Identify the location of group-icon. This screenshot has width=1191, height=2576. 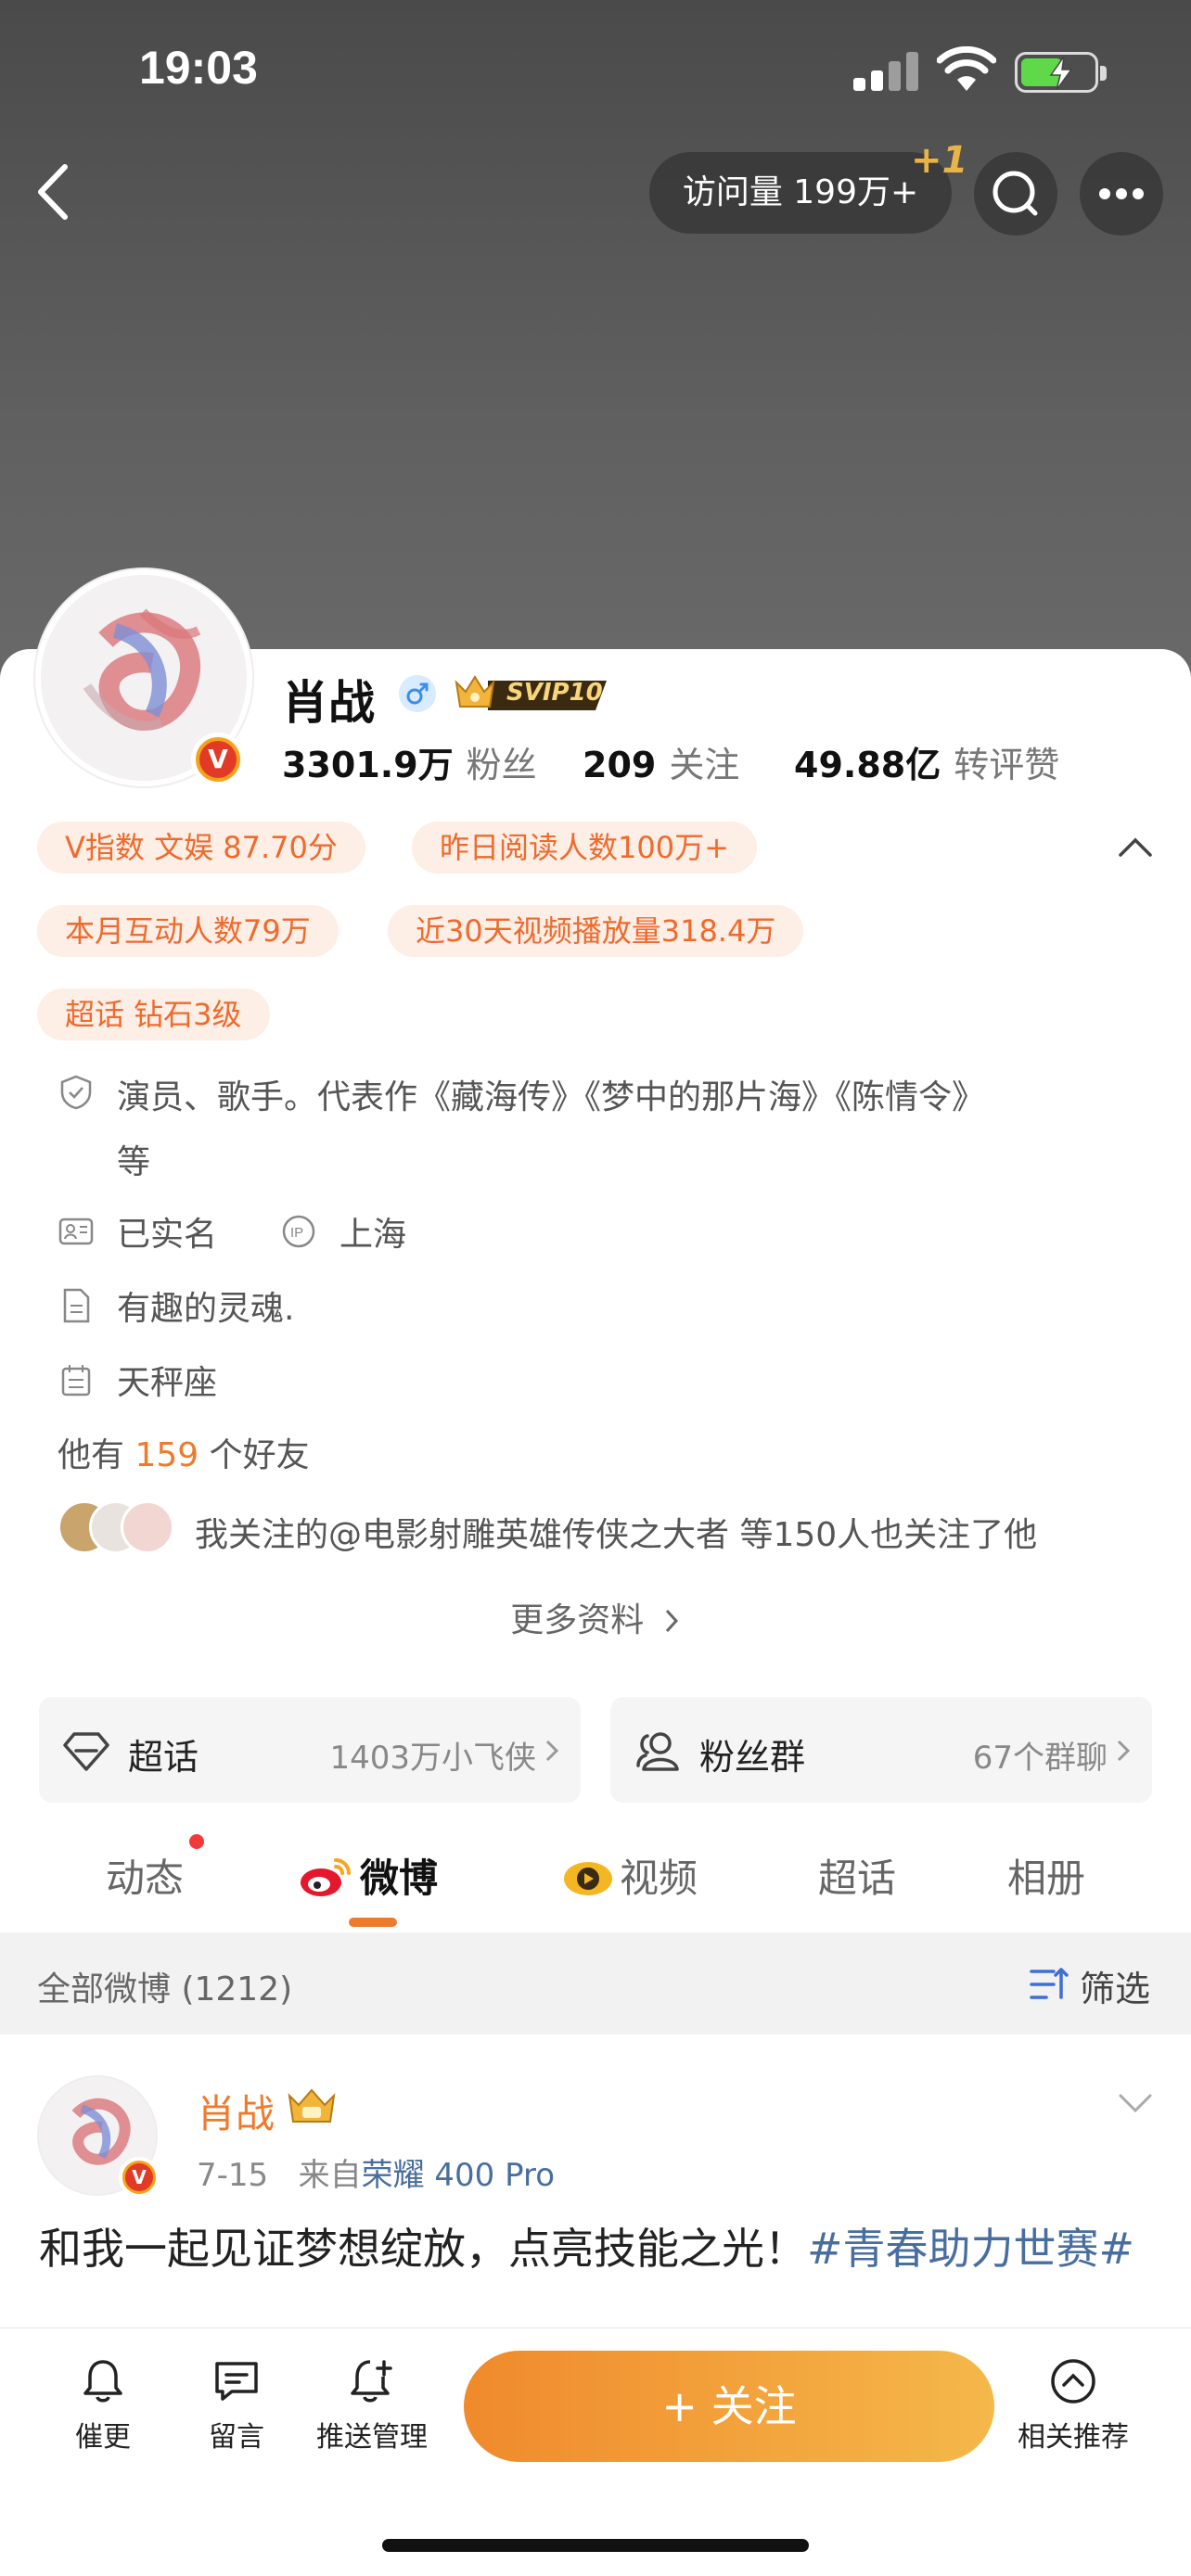
(657, 1752).